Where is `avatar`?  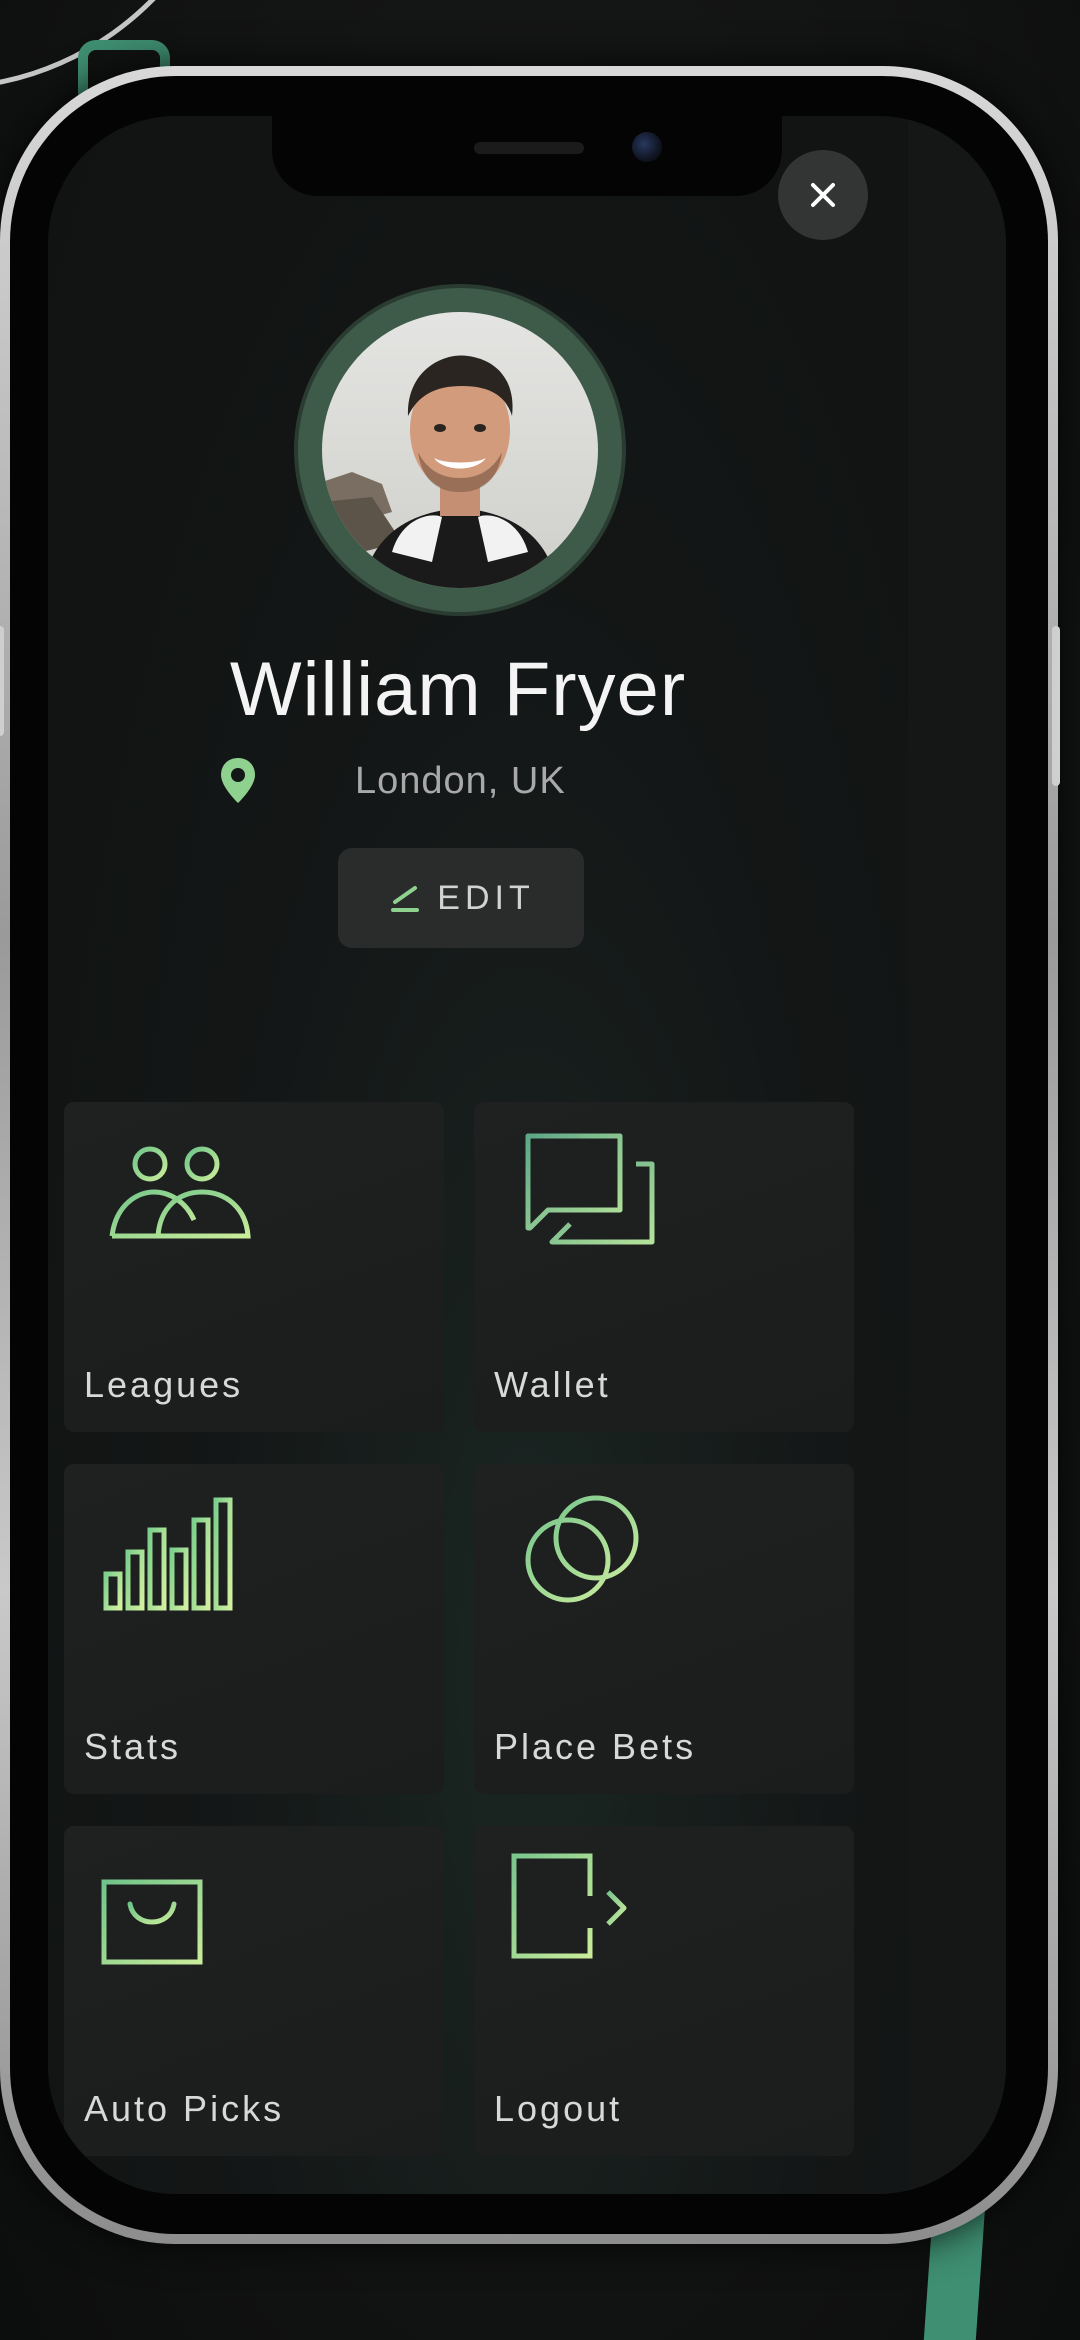 avatar is located at coordinates (460, 450).